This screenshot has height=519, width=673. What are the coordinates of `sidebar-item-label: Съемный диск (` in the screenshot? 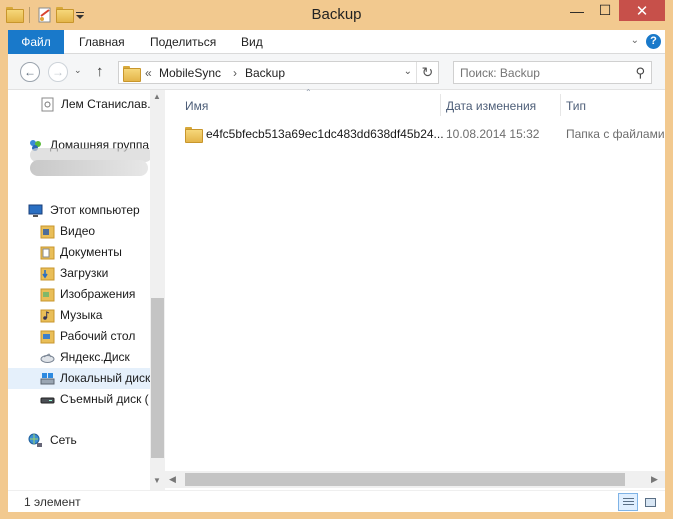 It's located at (104, 399).